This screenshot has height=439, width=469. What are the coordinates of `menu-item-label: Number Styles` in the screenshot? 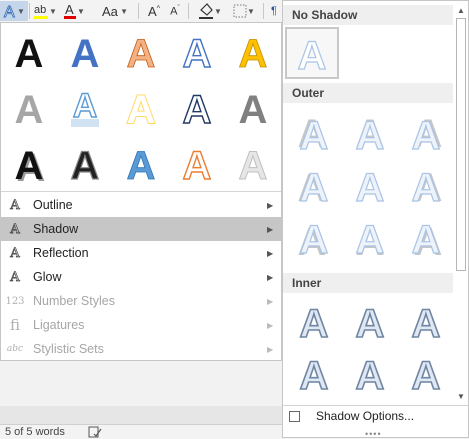 It's located at (74, 301).